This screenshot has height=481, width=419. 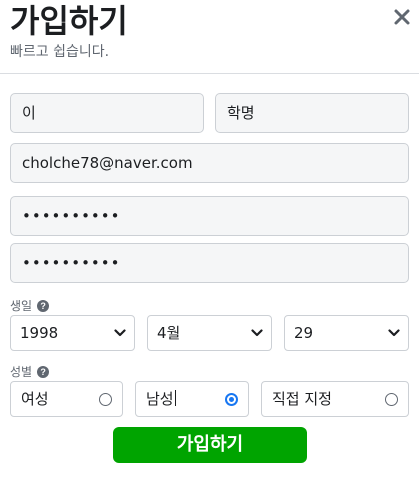 I want to click on birthday-label-row: 생일 ?, so click(x=30, y=305).